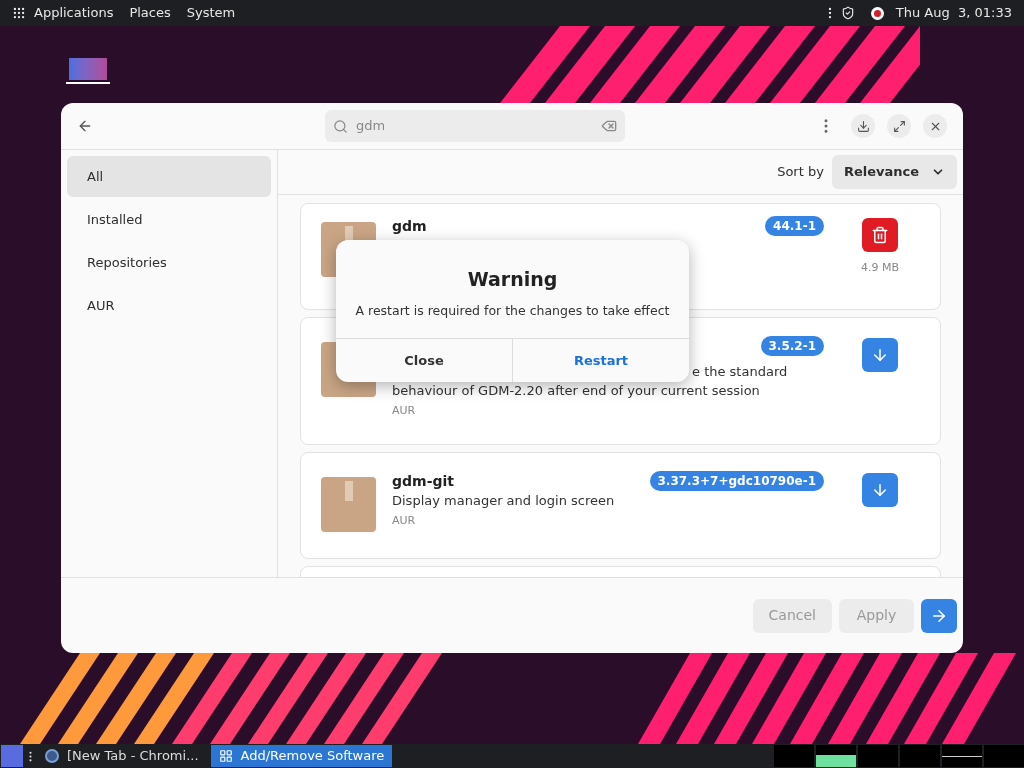 The width and height of the screenshot is (1024, 768). I want to click on package-name: gdm, so click(409, 226).